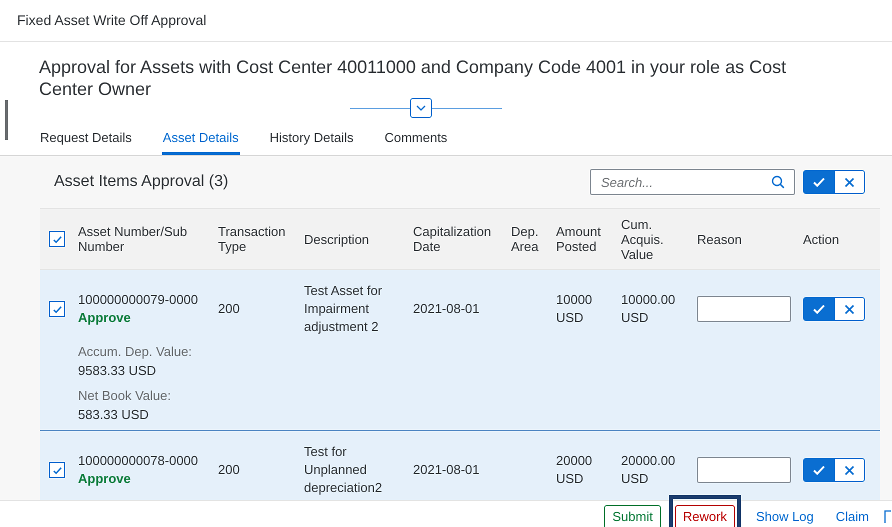  Describe the element at coordinates (86, 139) in the screenshot. I see `tab: Request Details` at that location.